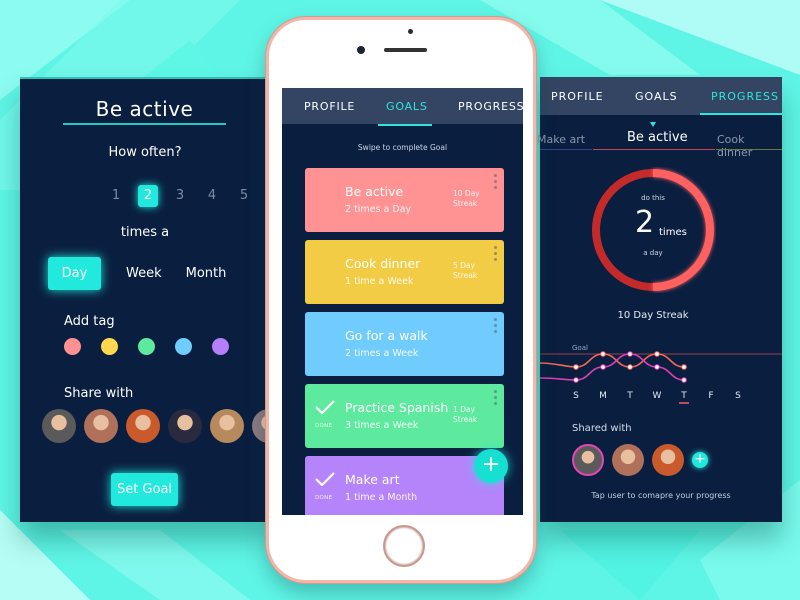 This screenshot has height=600, width=800. I want to click on goal-card: Be active 2 times a Day 10 Day Streak, so click(404, 200).